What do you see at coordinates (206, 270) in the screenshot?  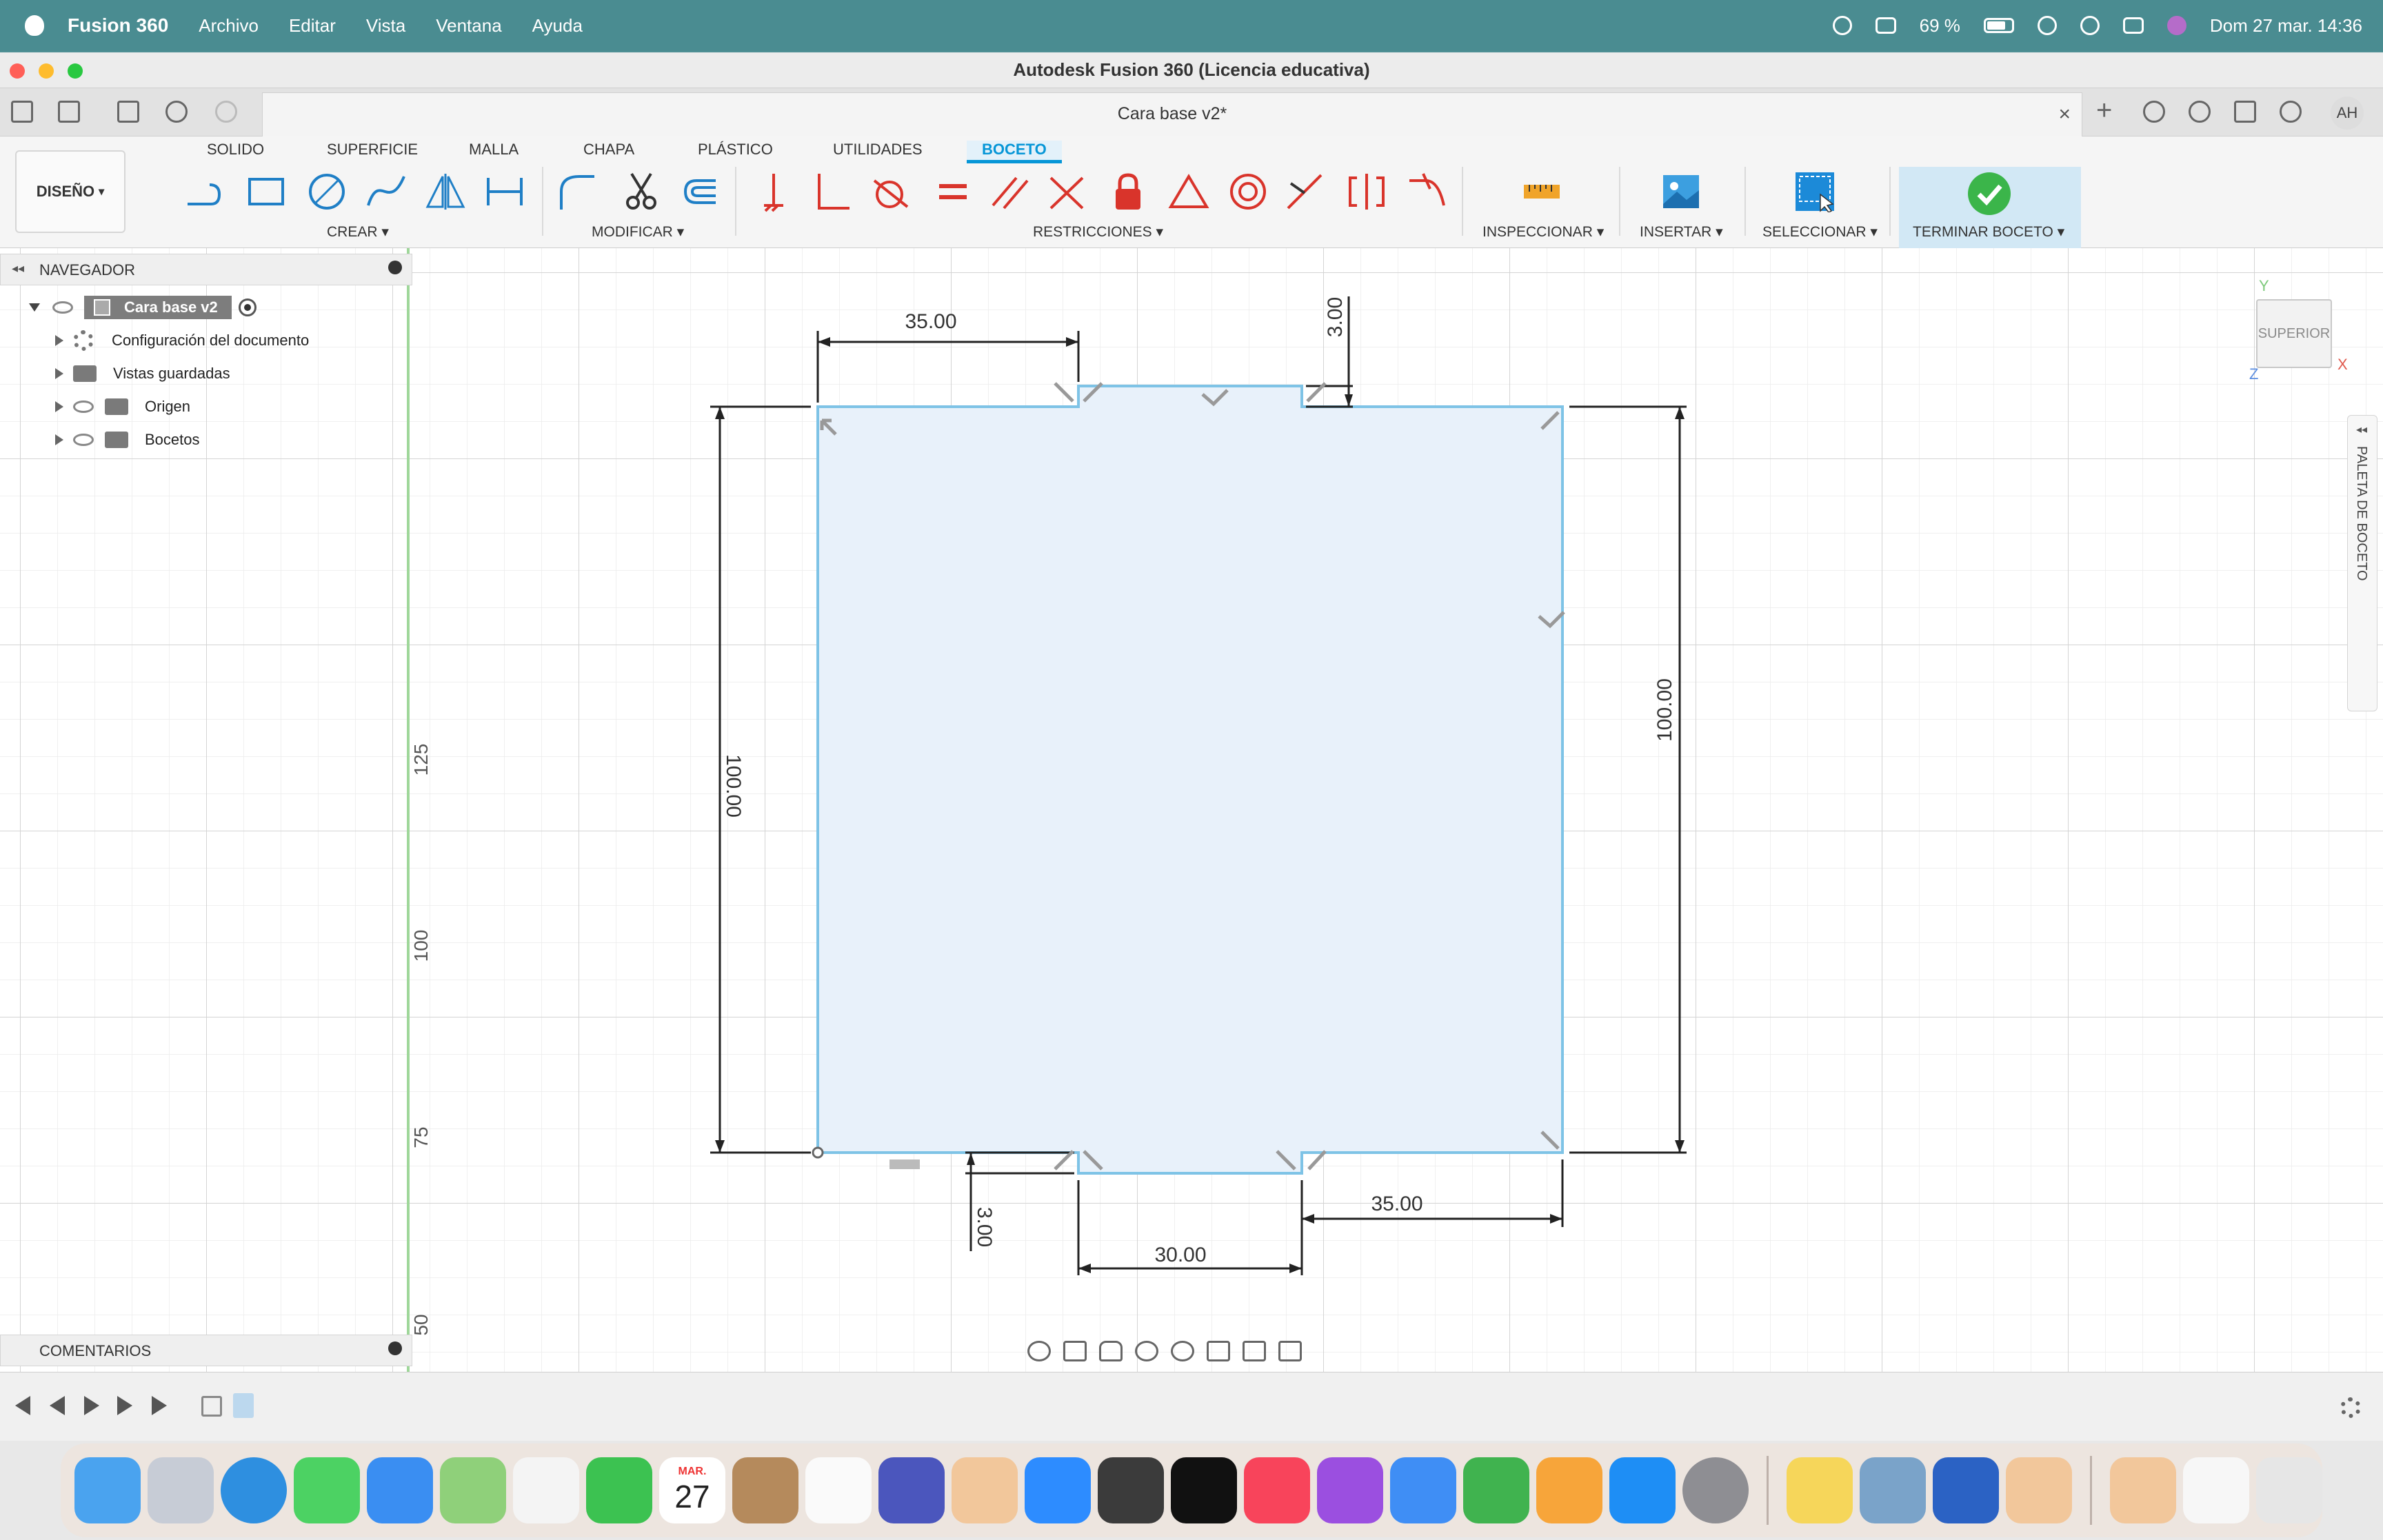 I see `browser-header: ◂◂ NAVEGADOR` at bounding box center [206, 270].